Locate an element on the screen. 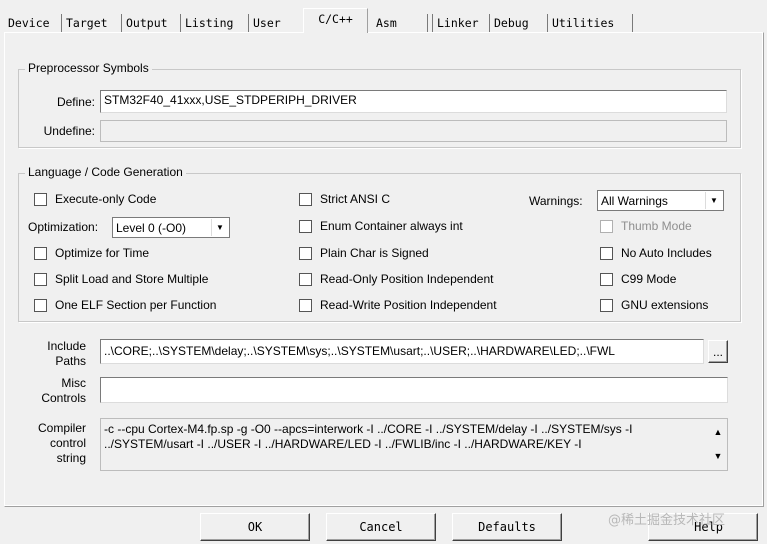 Image resolution: width=767 pixels, height=544 pixels. strict-ansi-label: Strict ANSI C is located at coordinates (355, 199).